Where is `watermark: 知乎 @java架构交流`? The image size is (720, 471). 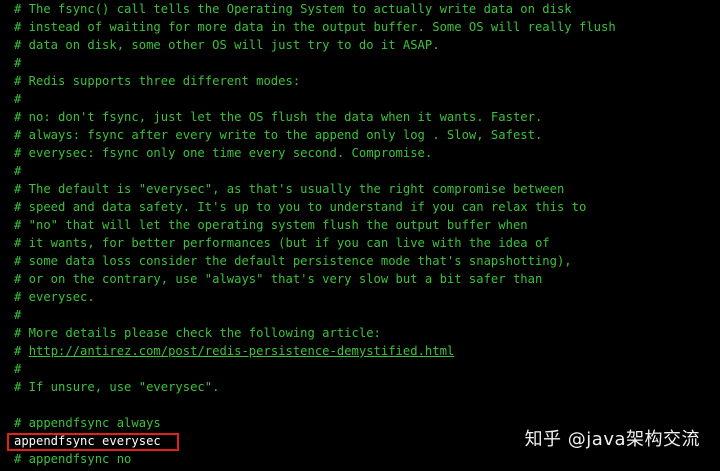 watermark: 知乎 @java架构交流 is located at coordinates (612, 439).